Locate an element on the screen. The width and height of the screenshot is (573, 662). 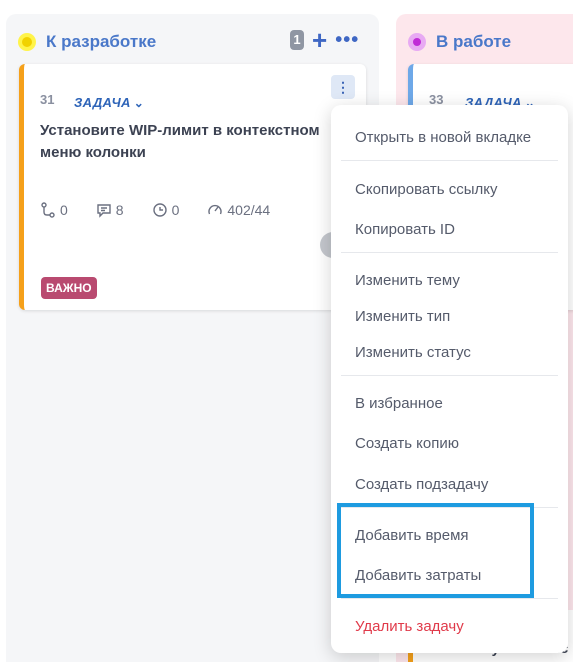
comments-stat: 8 is located at coordinates (110, 210).